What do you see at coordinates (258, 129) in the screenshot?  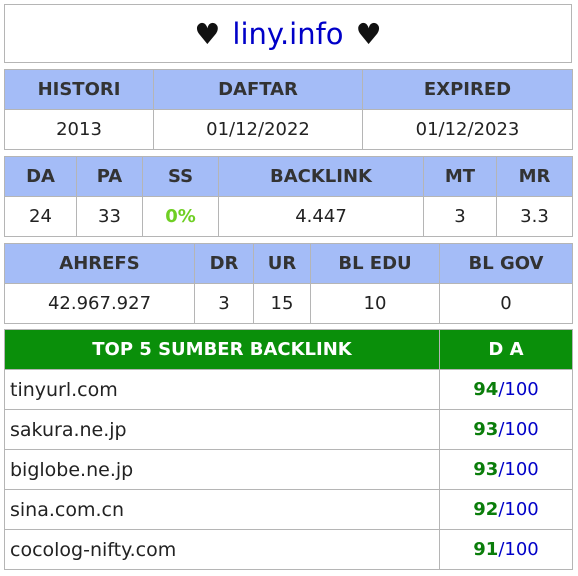 I see `value-daftar: 01/12/2022` at bounding box center [258, 129].